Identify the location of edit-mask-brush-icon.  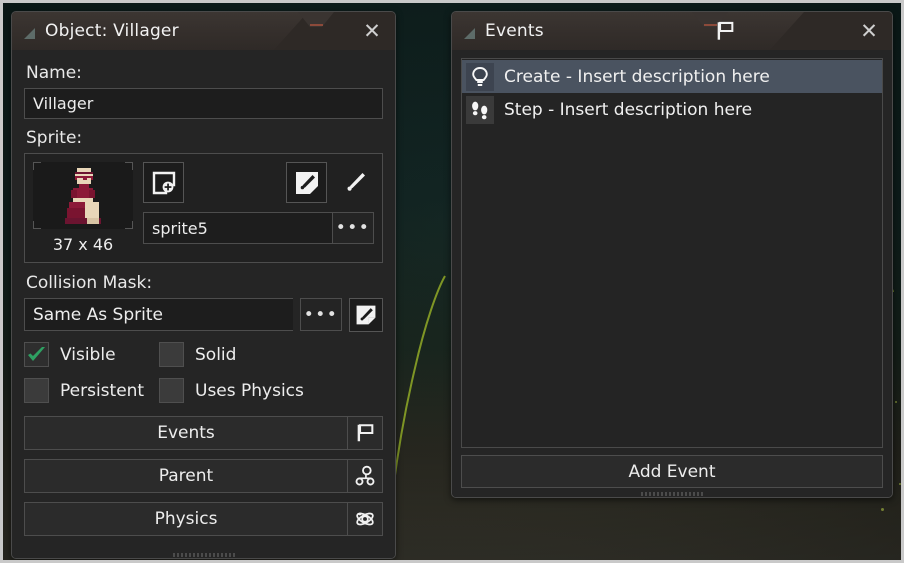
(366, 314).